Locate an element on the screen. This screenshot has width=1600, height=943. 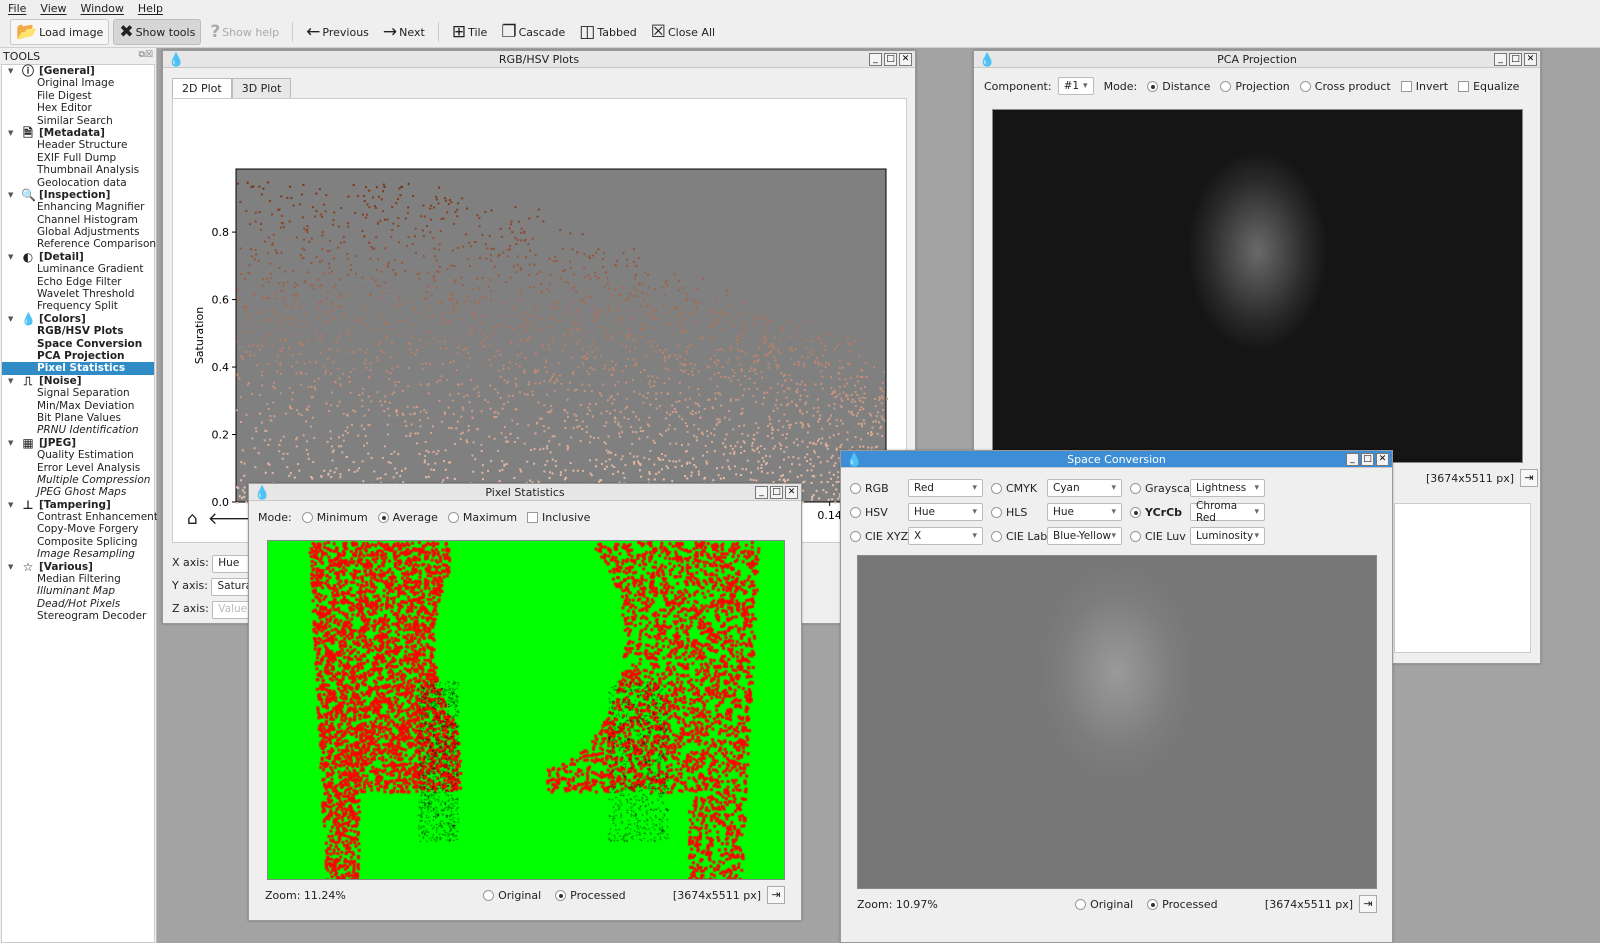
panel-float-close-buttons: ⧉☒ is located at coordinates (146, 56).